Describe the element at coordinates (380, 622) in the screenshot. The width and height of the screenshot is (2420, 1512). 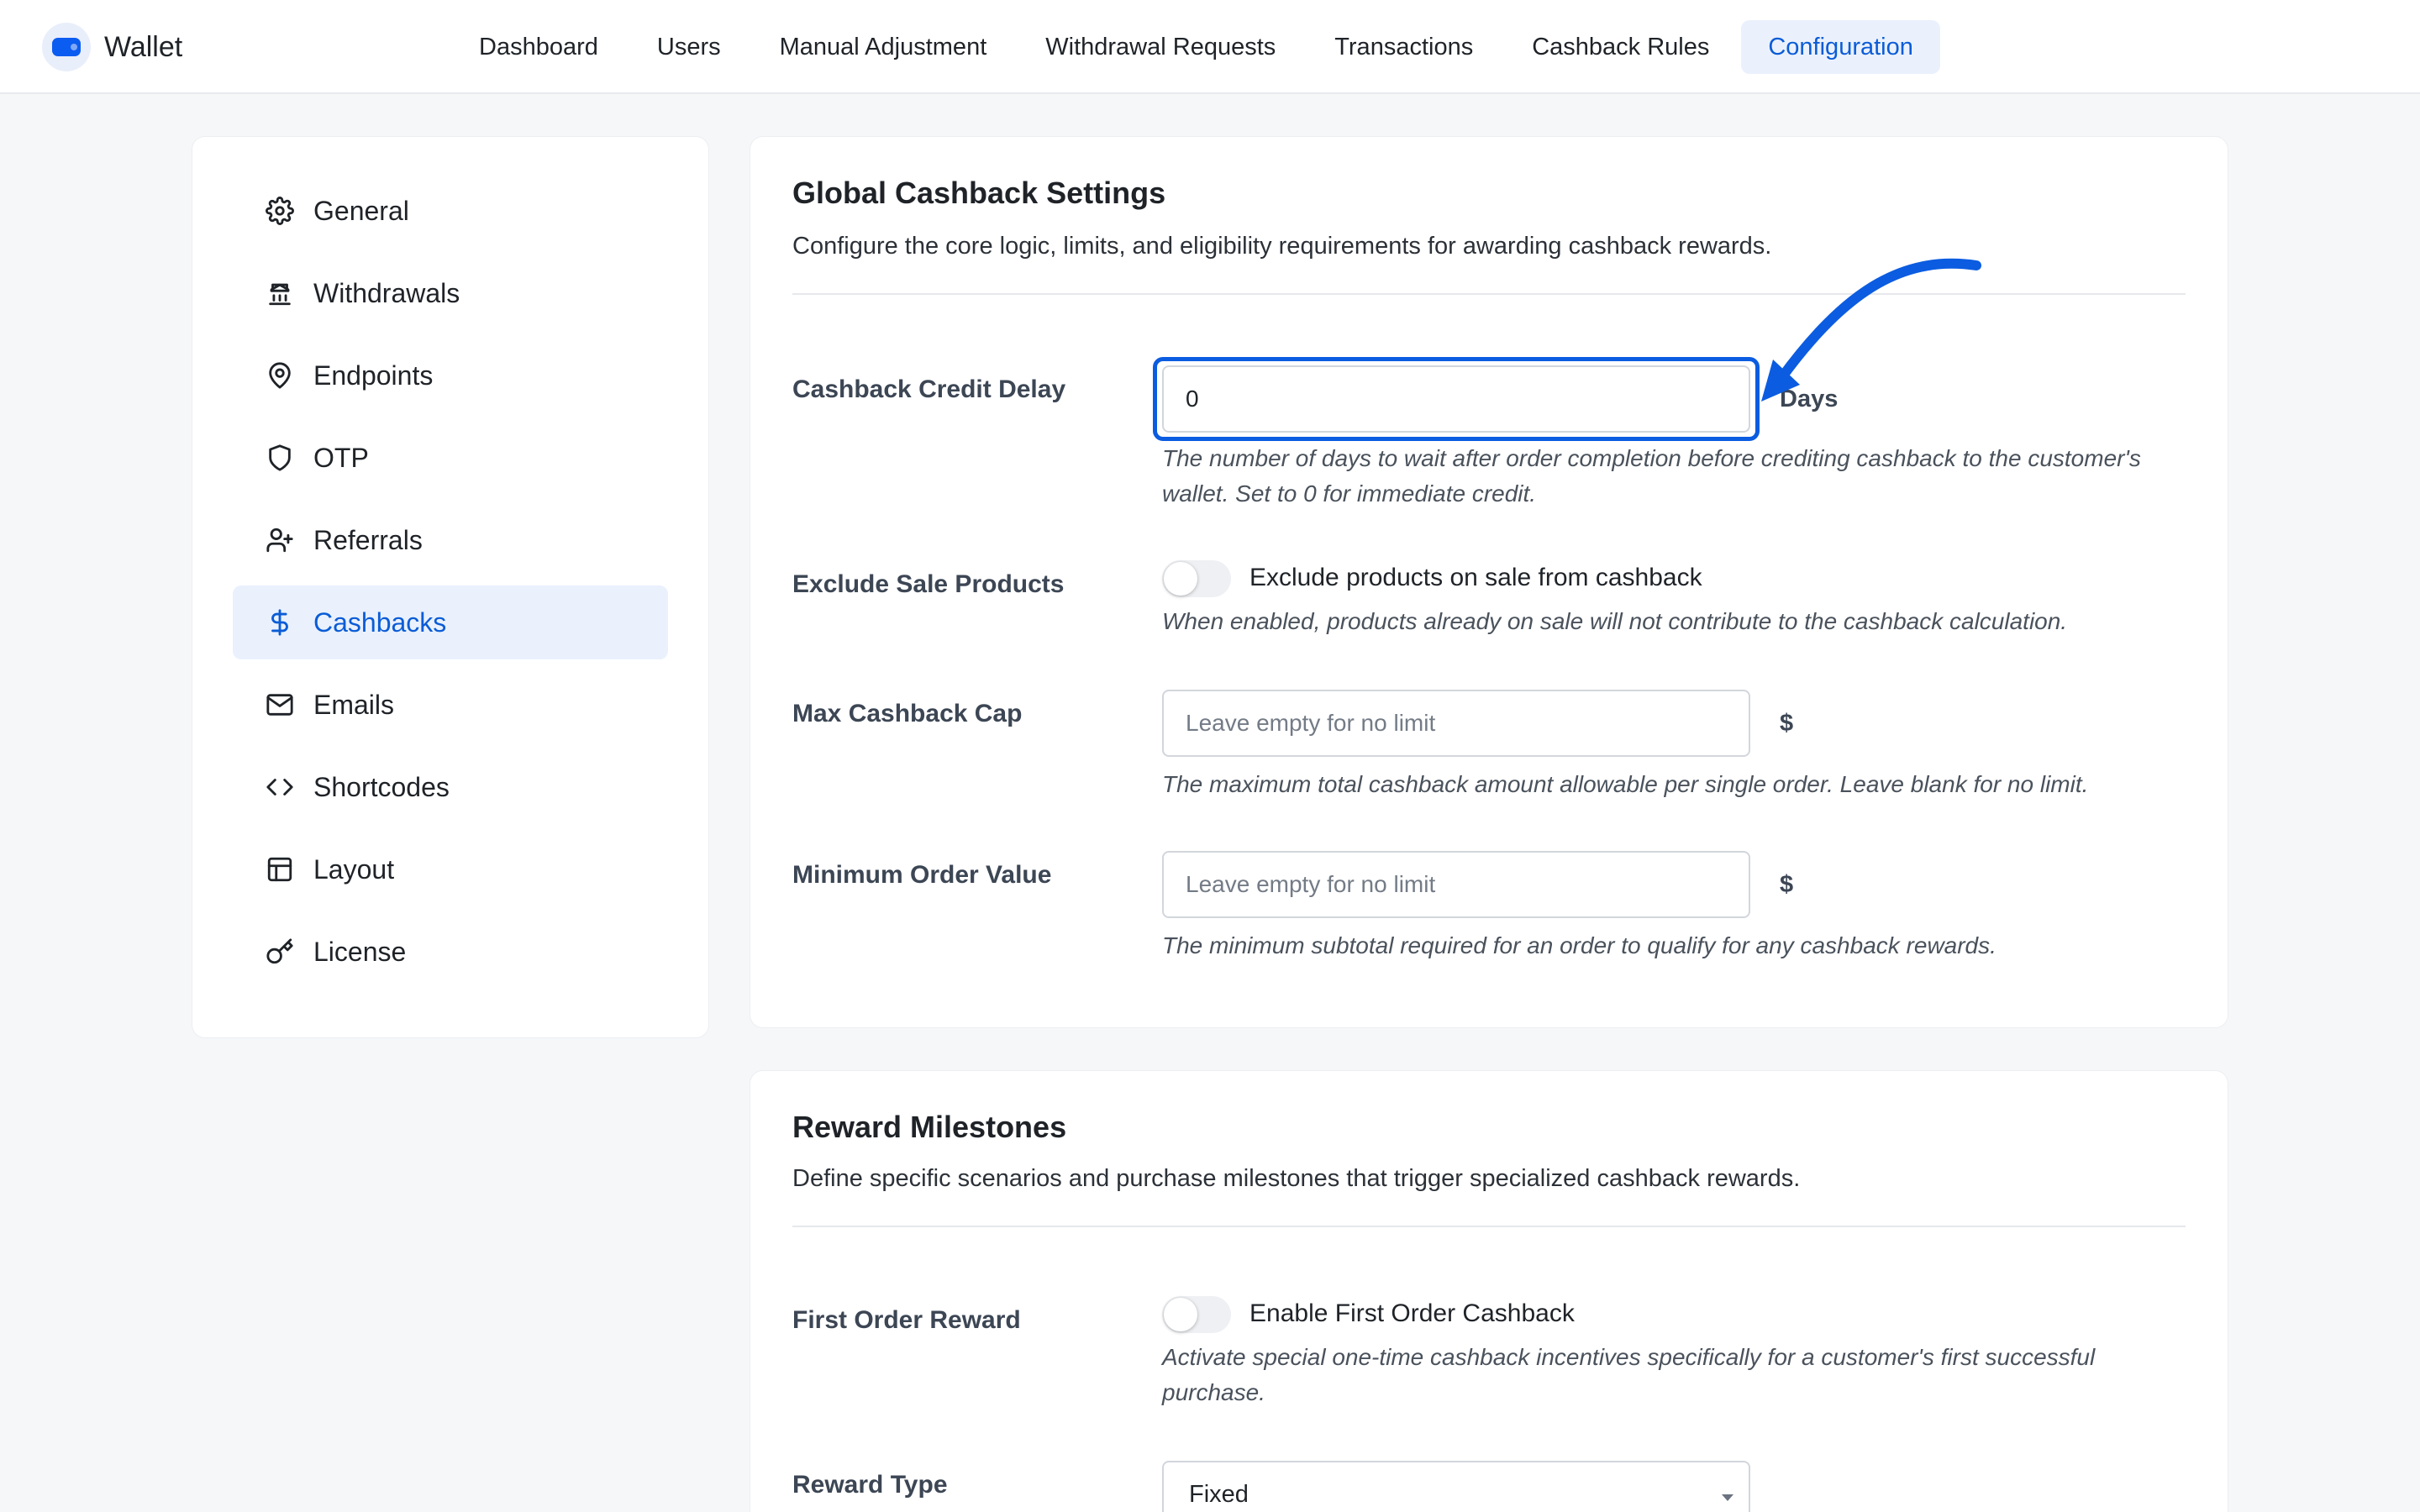
I see `sidebar-item-label: Cashbacks` at that location.